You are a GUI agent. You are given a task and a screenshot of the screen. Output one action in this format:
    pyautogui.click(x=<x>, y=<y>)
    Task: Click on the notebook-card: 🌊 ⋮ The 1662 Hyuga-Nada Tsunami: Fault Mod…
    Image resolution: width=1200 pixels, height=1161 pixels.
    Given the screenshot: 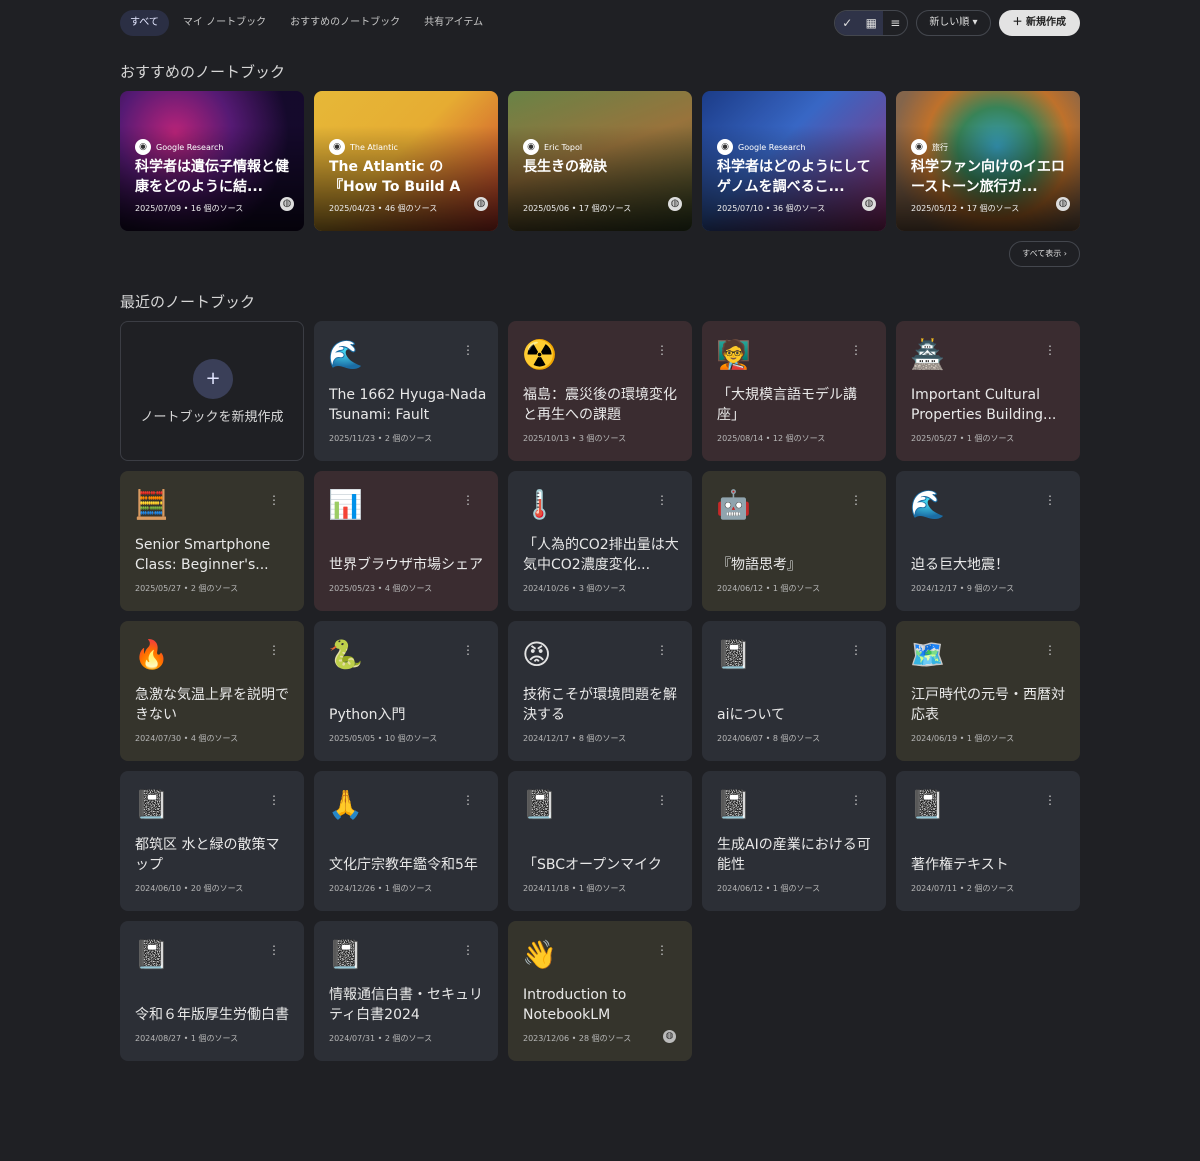 What is the action you would take?
    pyautogui.click(x=406, y=391)
    